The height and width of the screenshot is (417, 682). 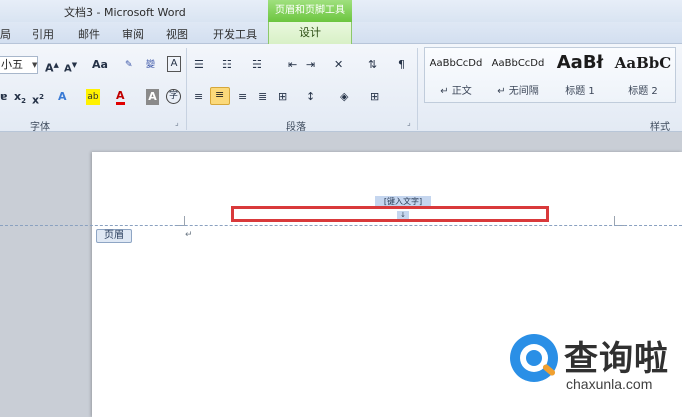 What do you see at coordinates (660, 127) in the screenshot?
I see `styles-group-label: 样式` at bounding box center [660, 127].